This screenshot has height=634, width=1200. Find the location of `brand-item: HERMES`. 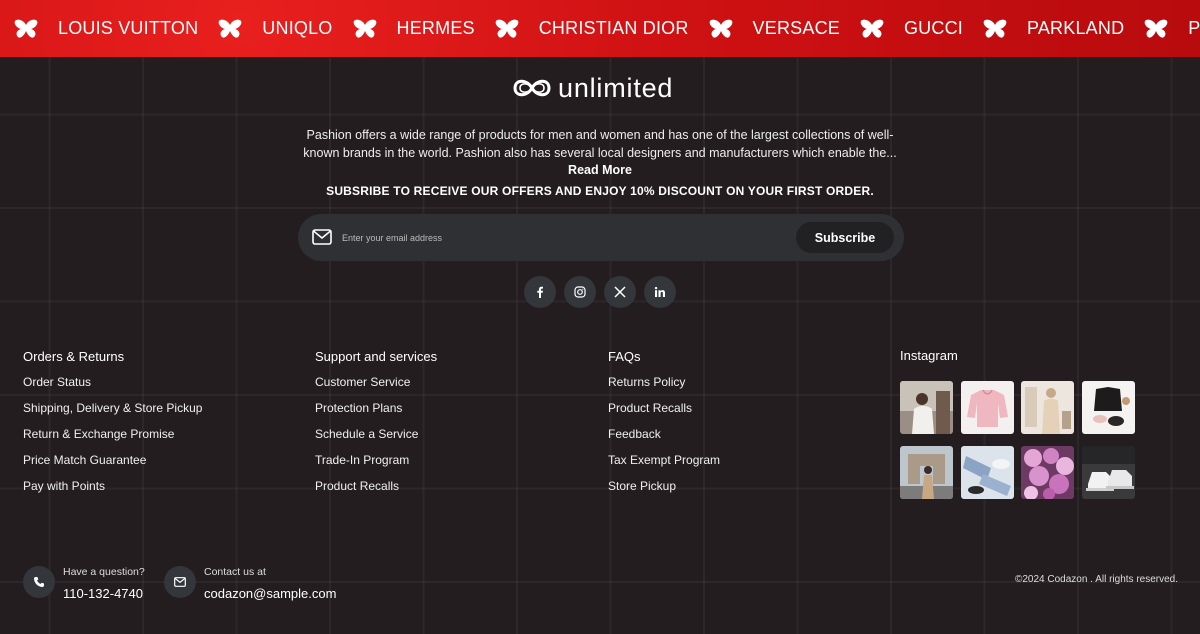

brand-item: HERMES is located at coordinates (404, 28).